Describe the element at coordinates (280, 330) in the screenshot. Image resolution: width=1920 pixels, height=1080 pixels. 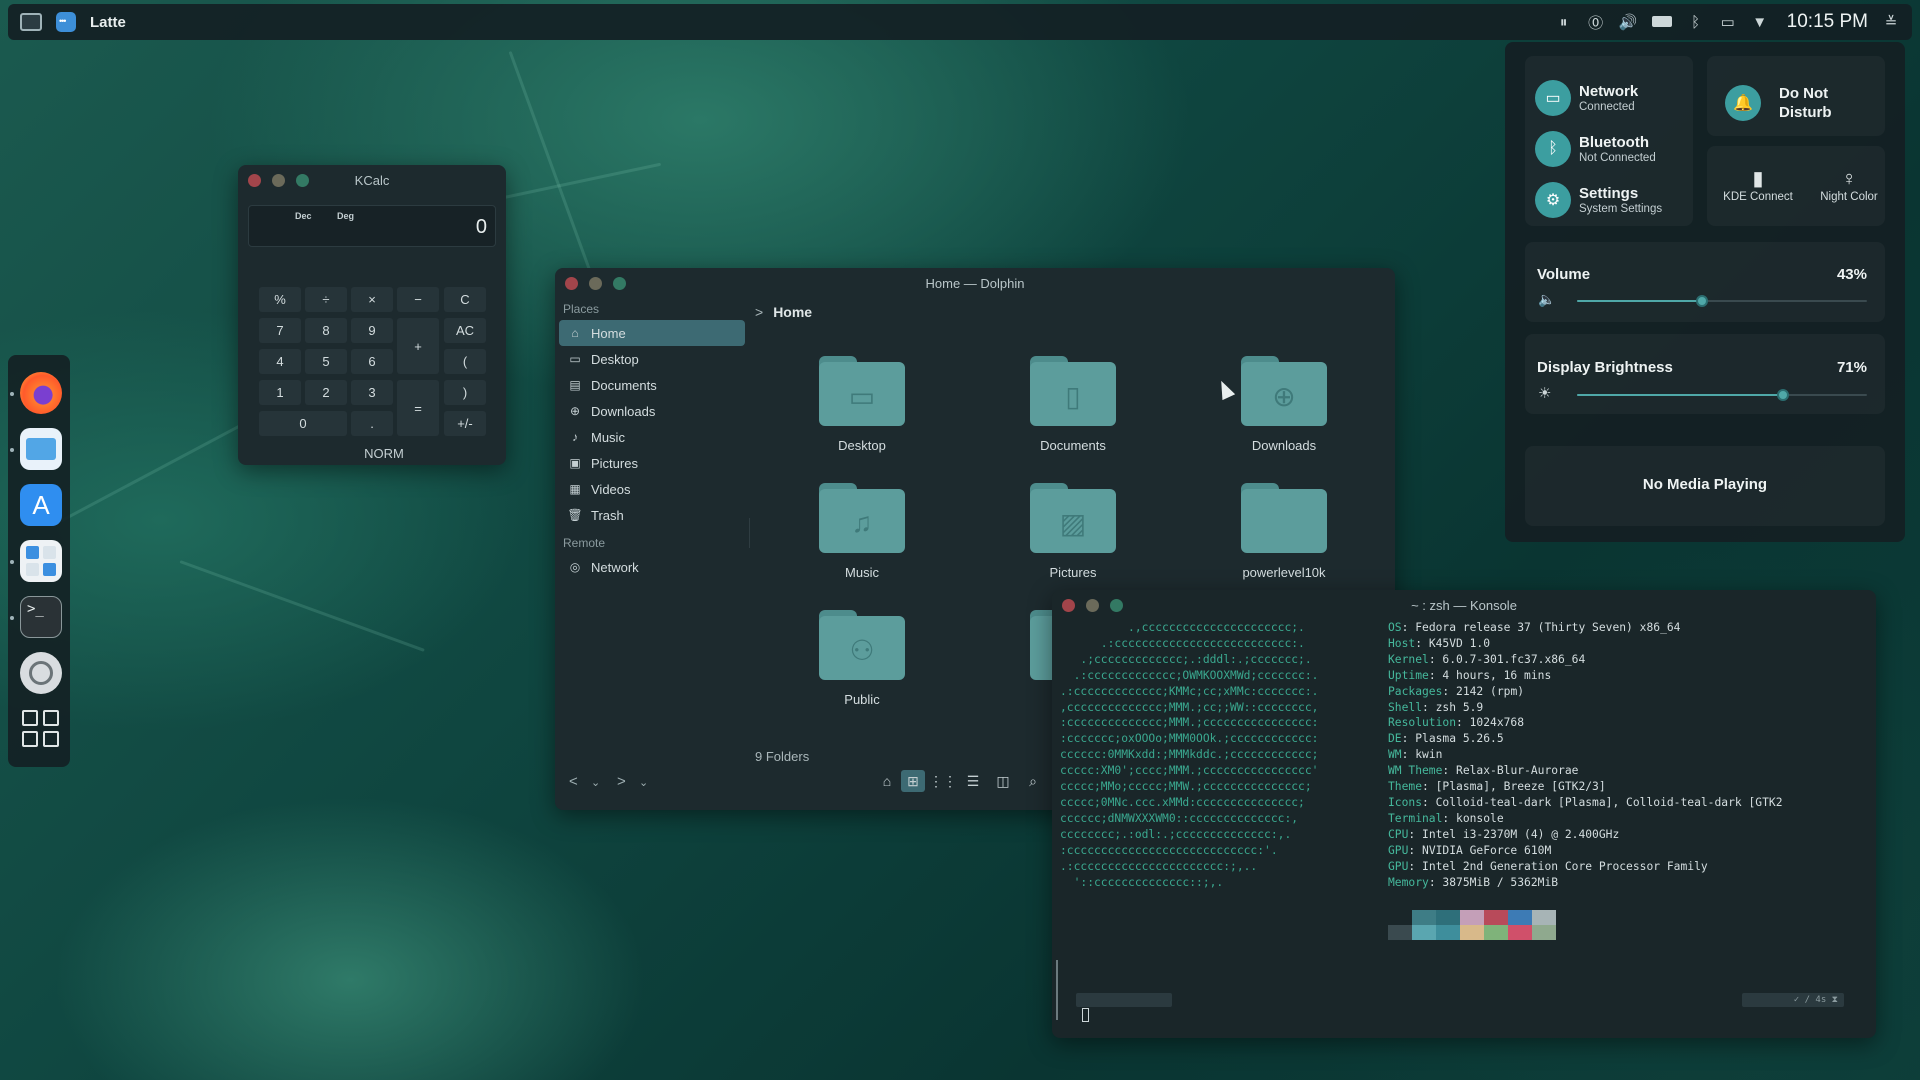
I see `key-7: 7` at that location.